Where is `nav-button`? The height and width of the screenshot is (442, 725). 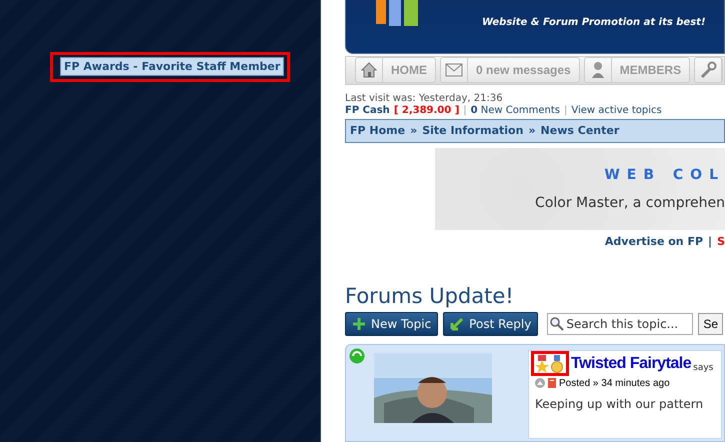 nav-button is located at coordinates (709, 70).